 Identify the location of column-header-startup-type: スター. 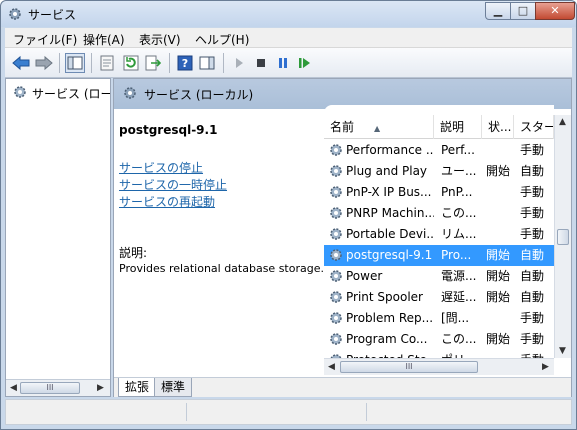
(534, 127).